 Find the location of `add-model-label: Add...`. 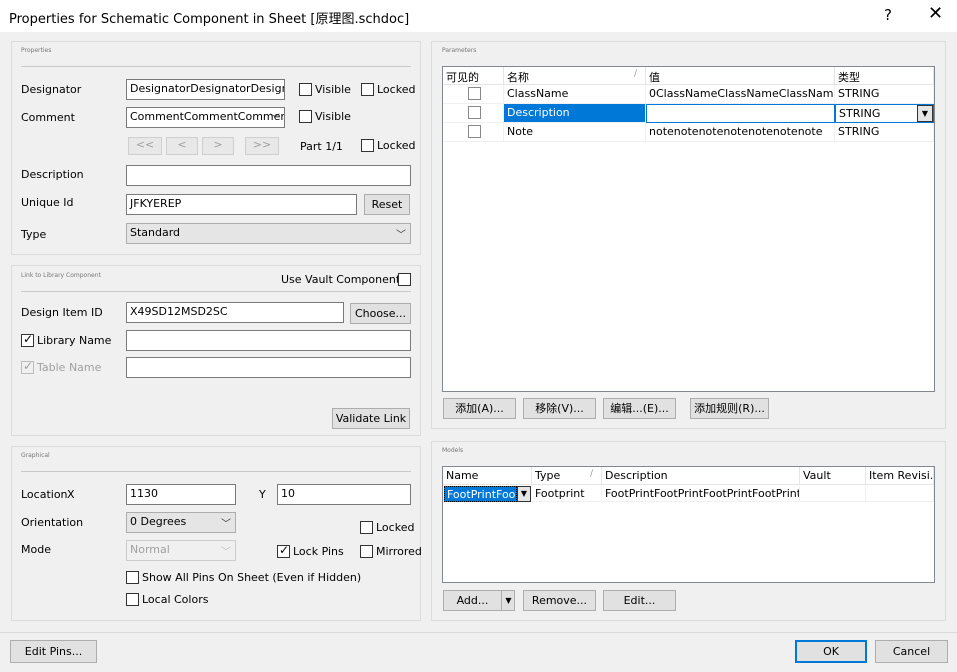

add-model-label: Add... is located at coordinates (472, 600).